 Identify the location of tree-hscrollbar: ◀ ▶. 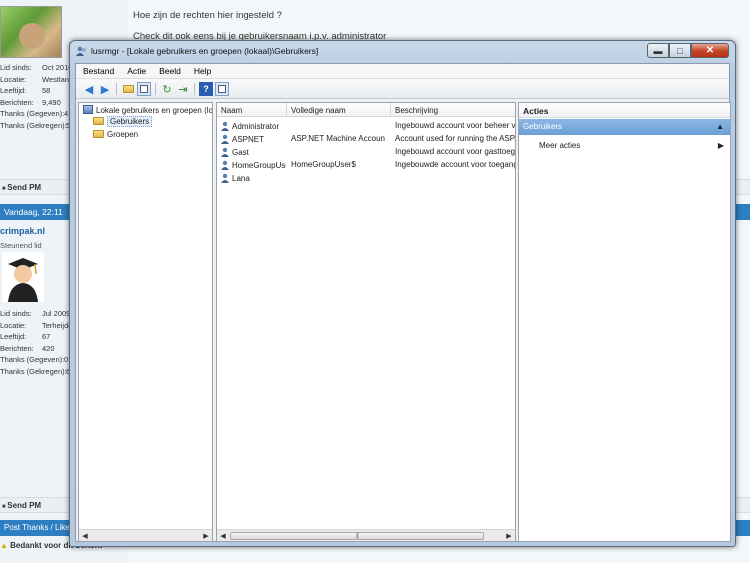
(145, 535).